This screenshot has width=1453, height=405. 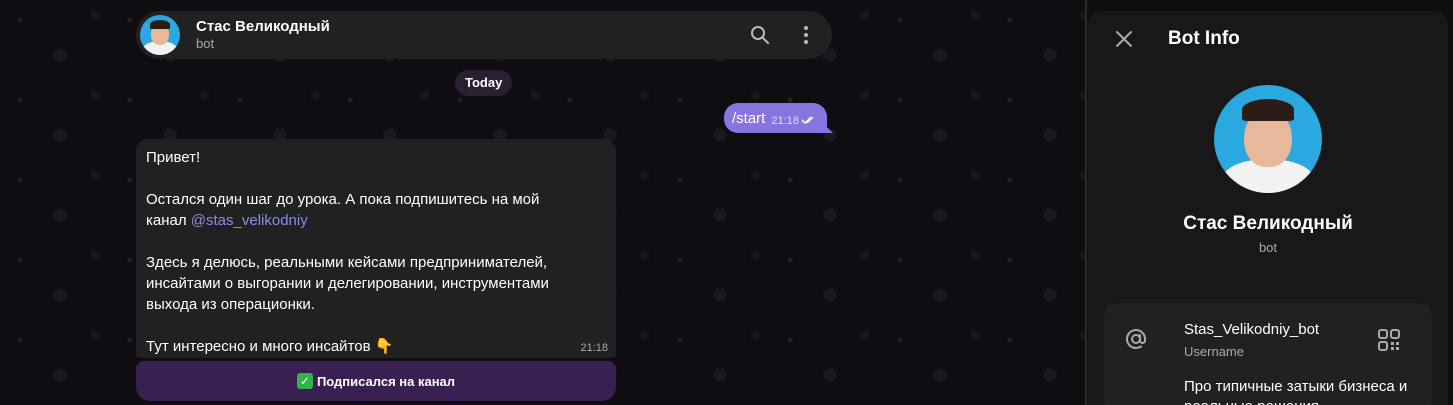 What do you see at coordinates (484, 83) in the screenshot?
I see `date-separator: Today` at bounding box center [484, 83].